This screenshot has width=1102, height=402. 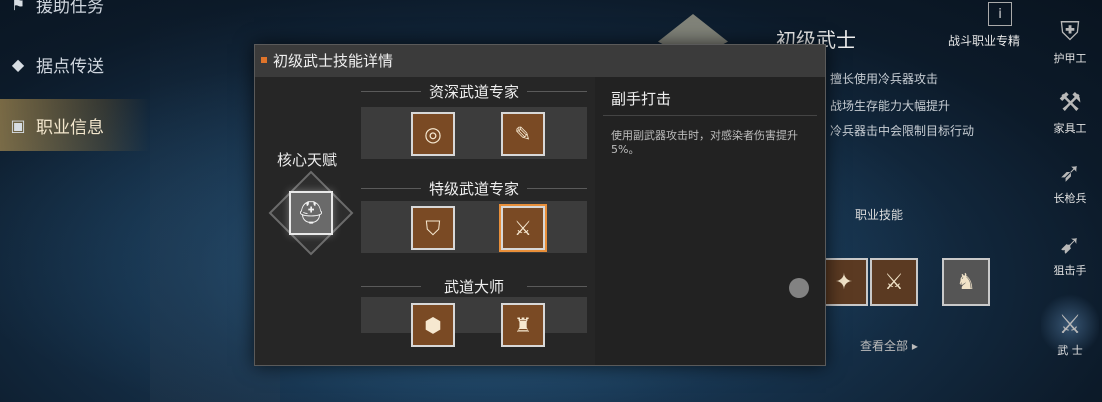 I want to click on tier-name: 武道大师, so click(x=473, y=287).